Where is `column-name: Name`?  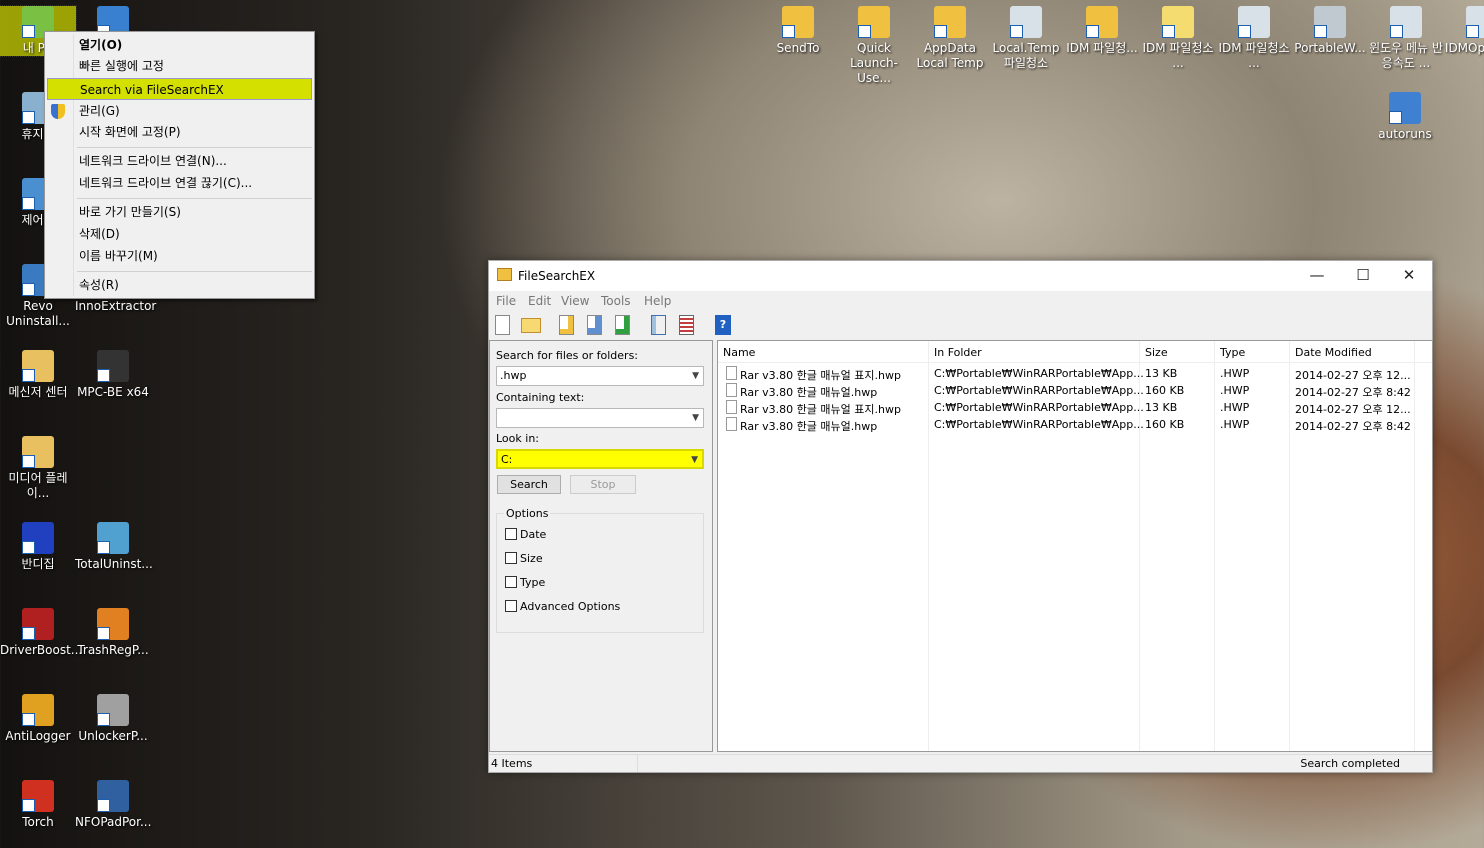 column-name: Name is located at coordinates (739, 352).